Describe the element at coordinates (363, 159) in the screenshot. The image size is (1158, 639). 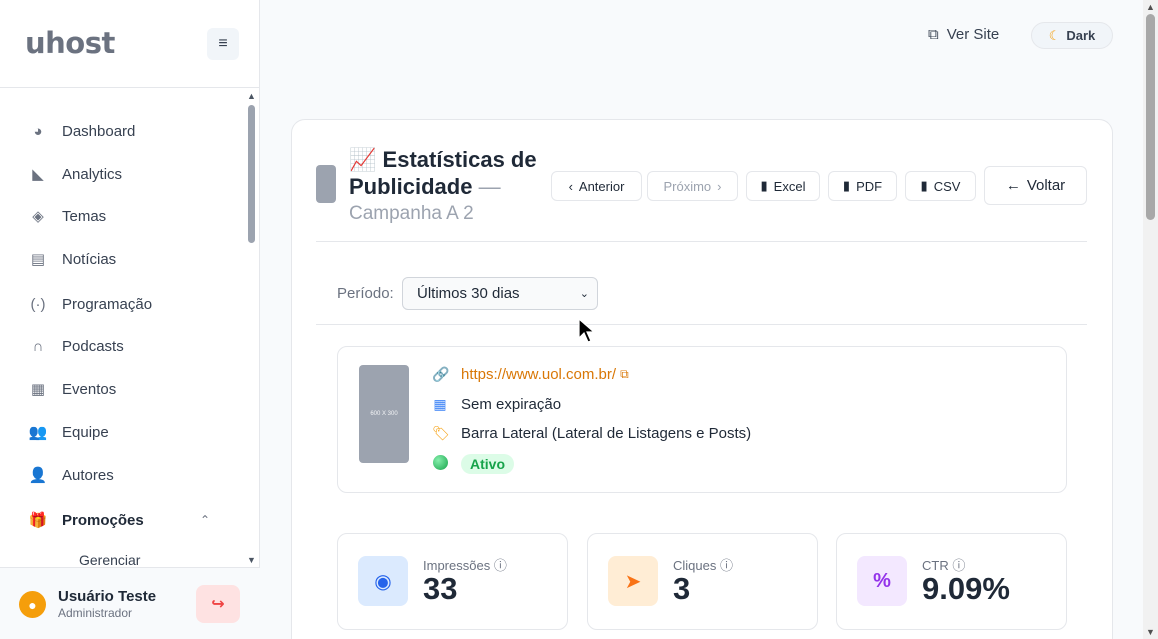
I see `line-chart-icon: 📈` at that location.